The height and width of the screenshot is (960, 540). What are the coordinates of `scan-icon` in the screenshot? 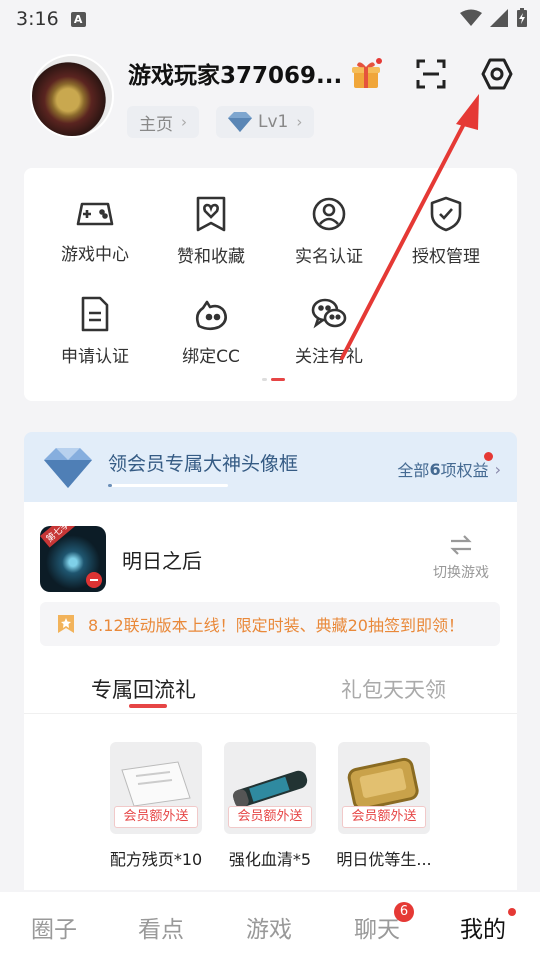 It's located at (431, 74).